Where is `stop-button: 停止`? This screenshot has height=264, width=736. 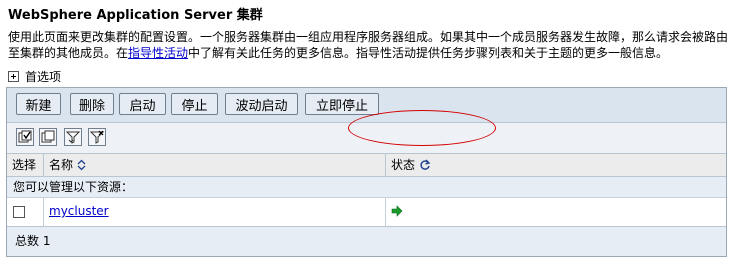
stop-button: 停止 is located at coordinates (194, 104).